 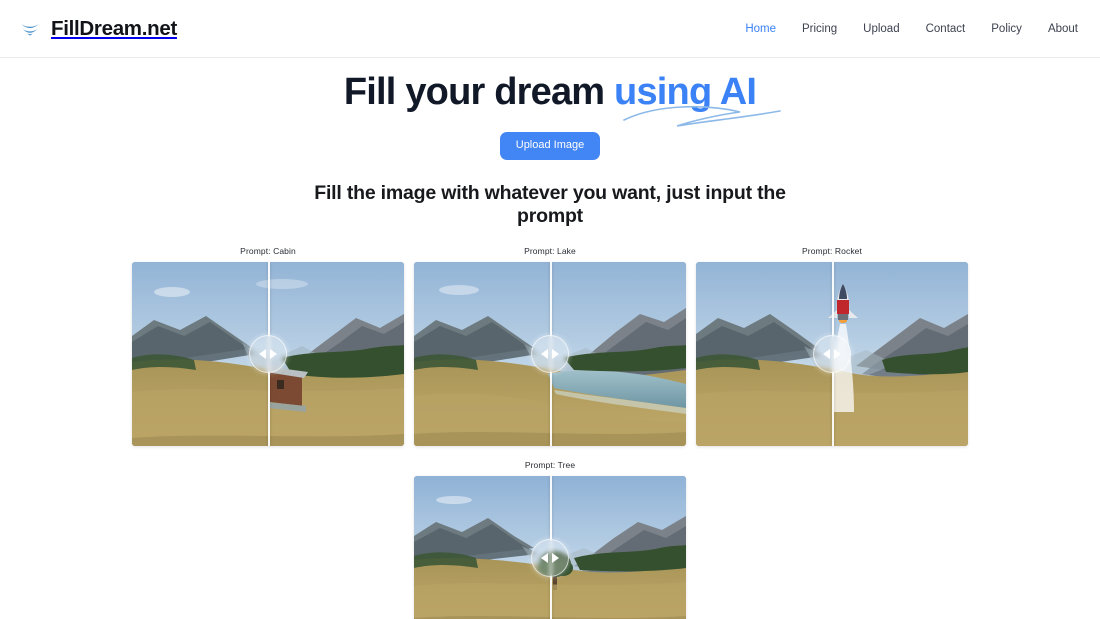 I want to click on main-navigation: Home Pricing Upload Contact Policy About, so click(x=911, y=29).